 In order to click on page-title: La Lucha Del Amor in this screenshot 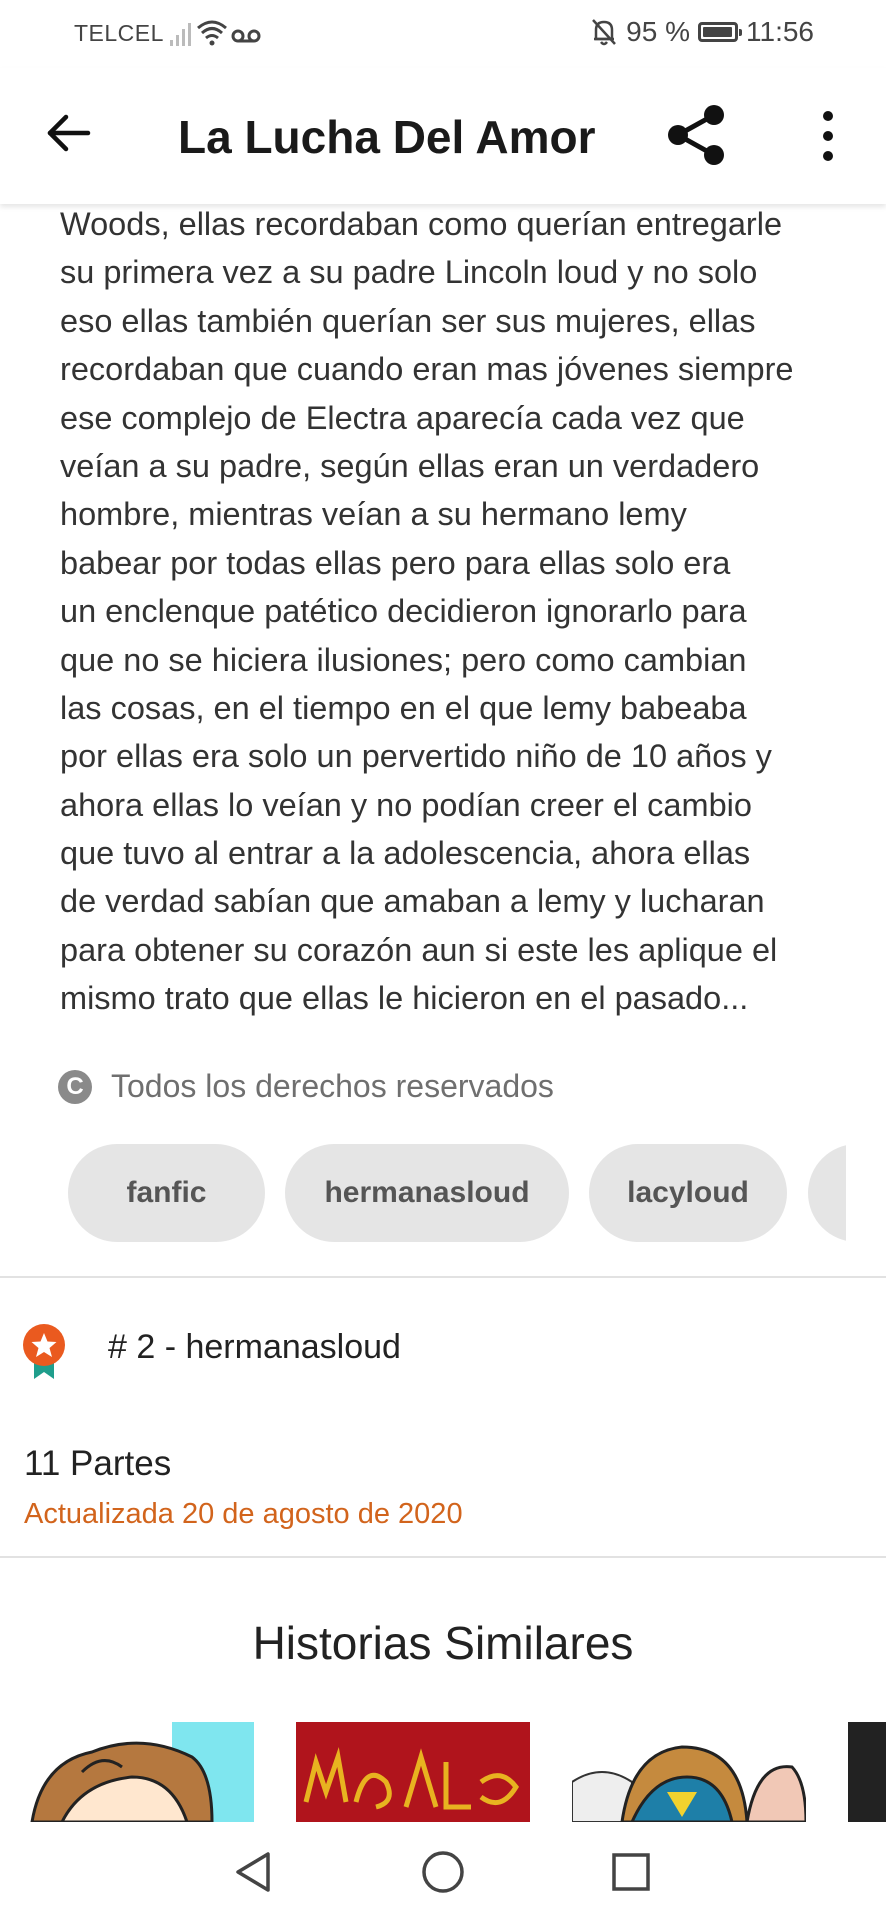, I will do `click(387, 137)`.